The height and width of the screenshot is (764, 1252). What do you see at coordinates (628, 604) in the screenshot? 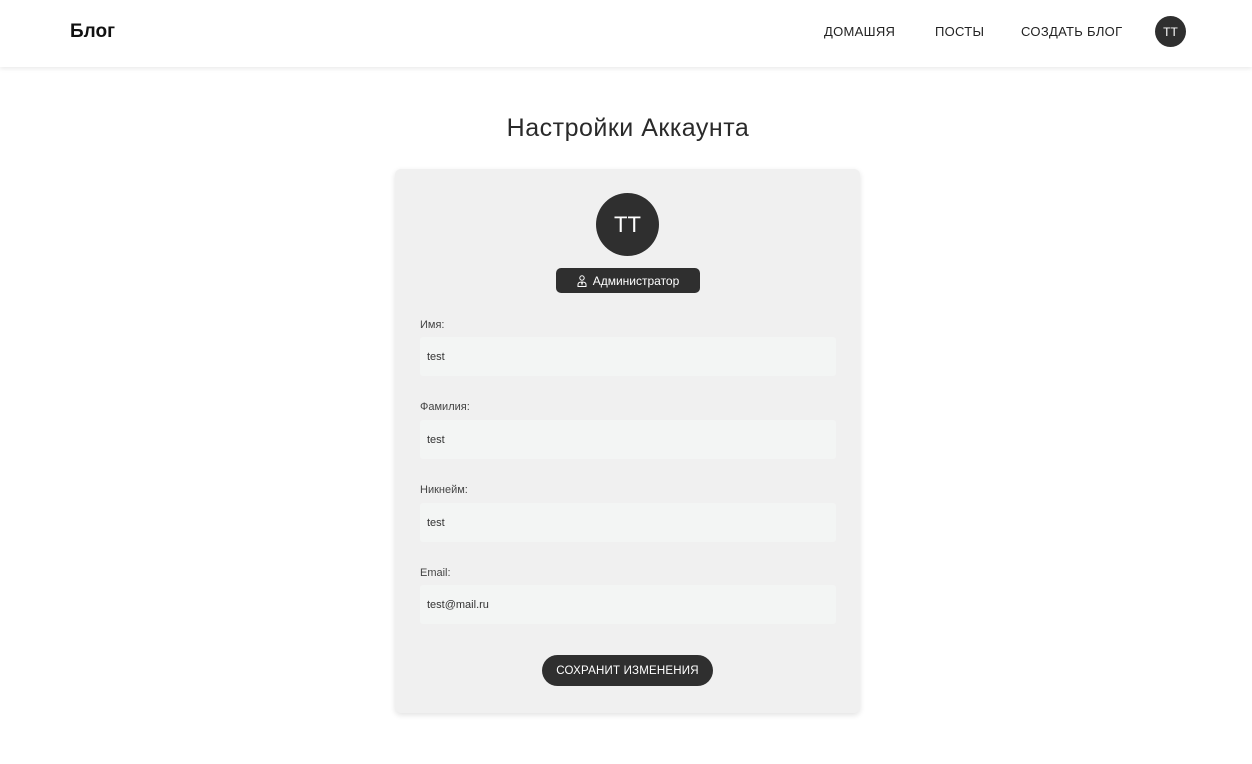
I see `email-input` at bounding box center [628, 604].